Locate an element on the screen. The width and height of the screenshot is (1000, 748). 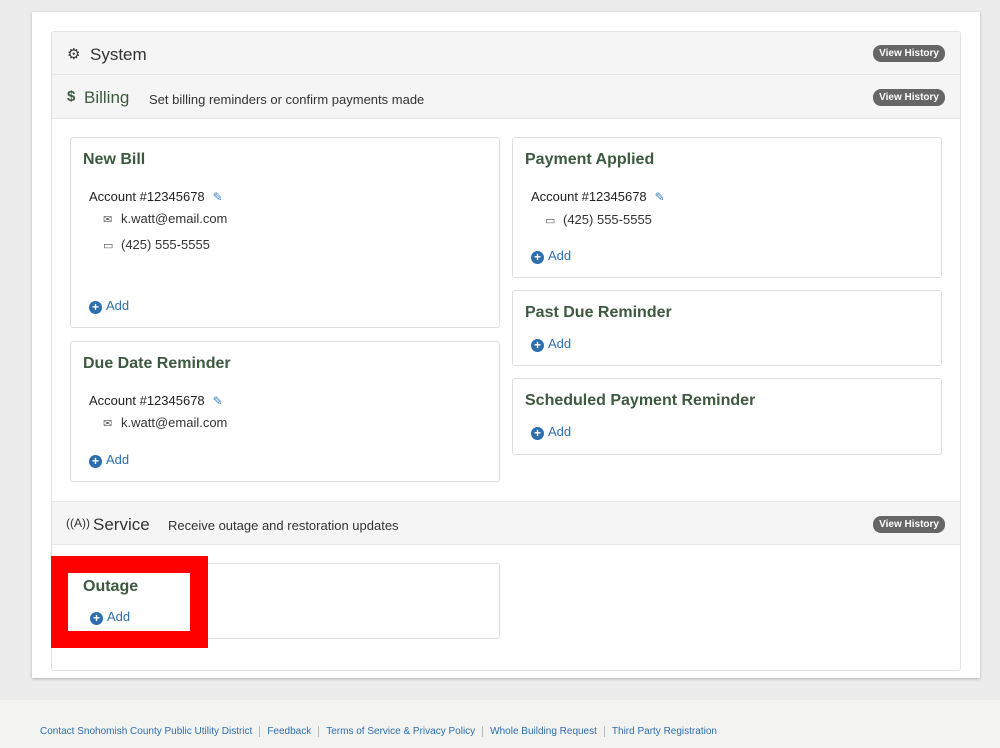
system-view-history-button: View History is located at coordinates (909, 53).